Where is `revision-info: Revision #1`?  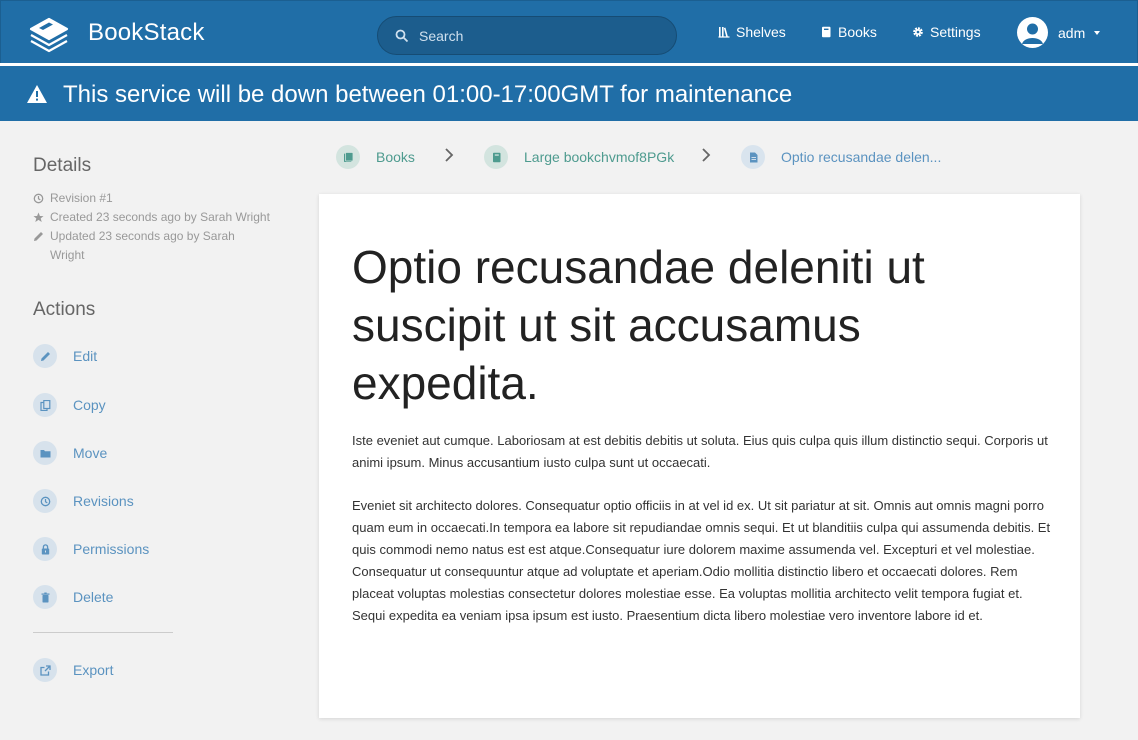 revision-info: Revision #1 is located at coordinates (153, 198).